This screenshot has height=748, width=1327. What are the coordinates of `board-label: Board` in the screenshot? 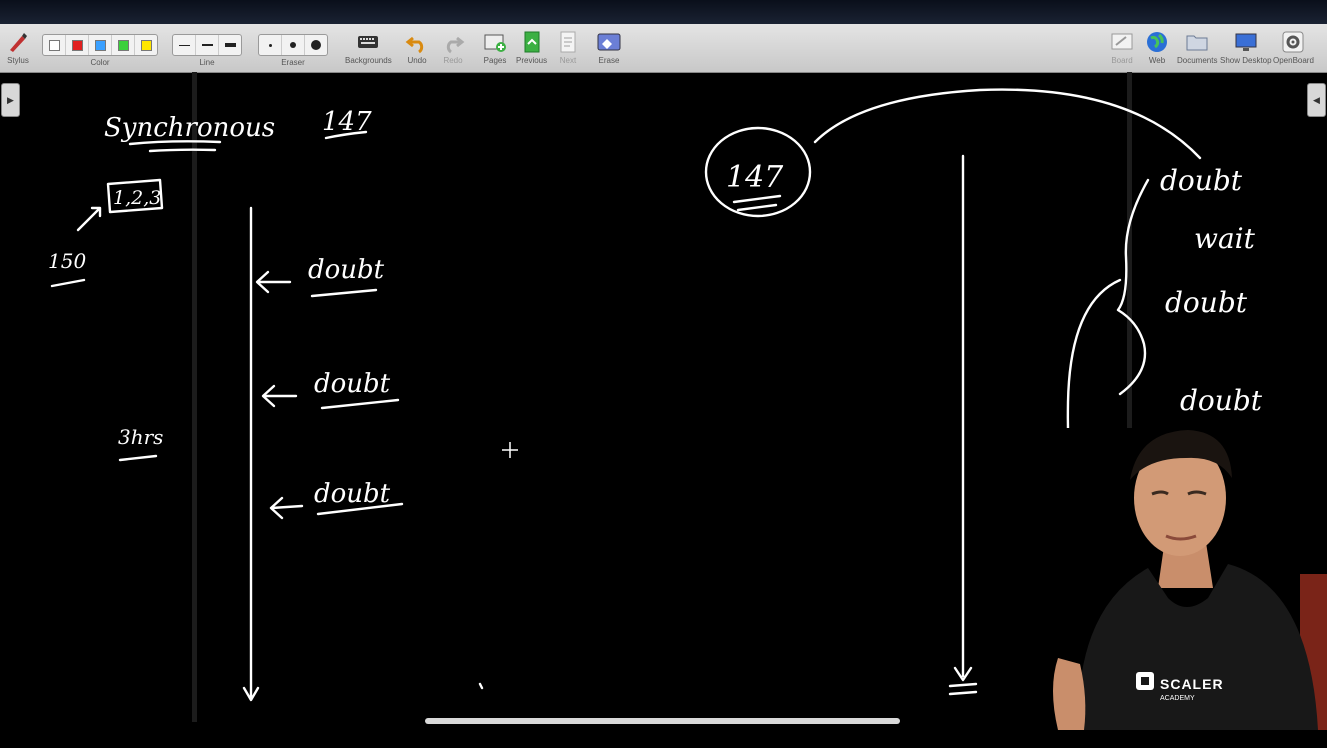 It's located at (1122, 60).